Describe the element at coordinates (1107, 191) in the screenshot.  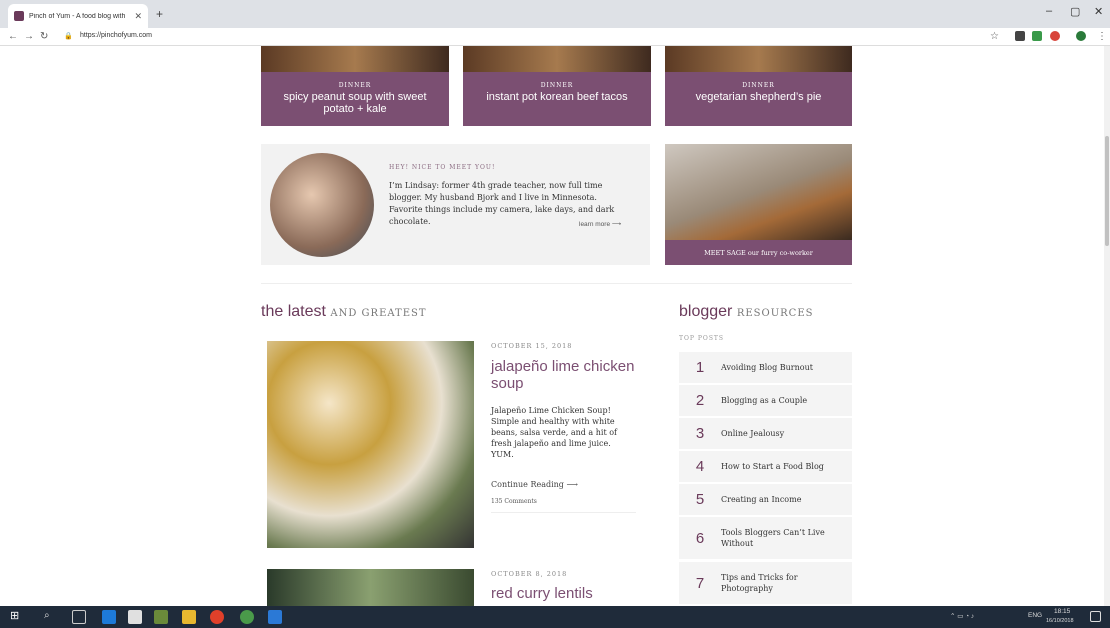
I see `scrollbar-thumb` at that location.